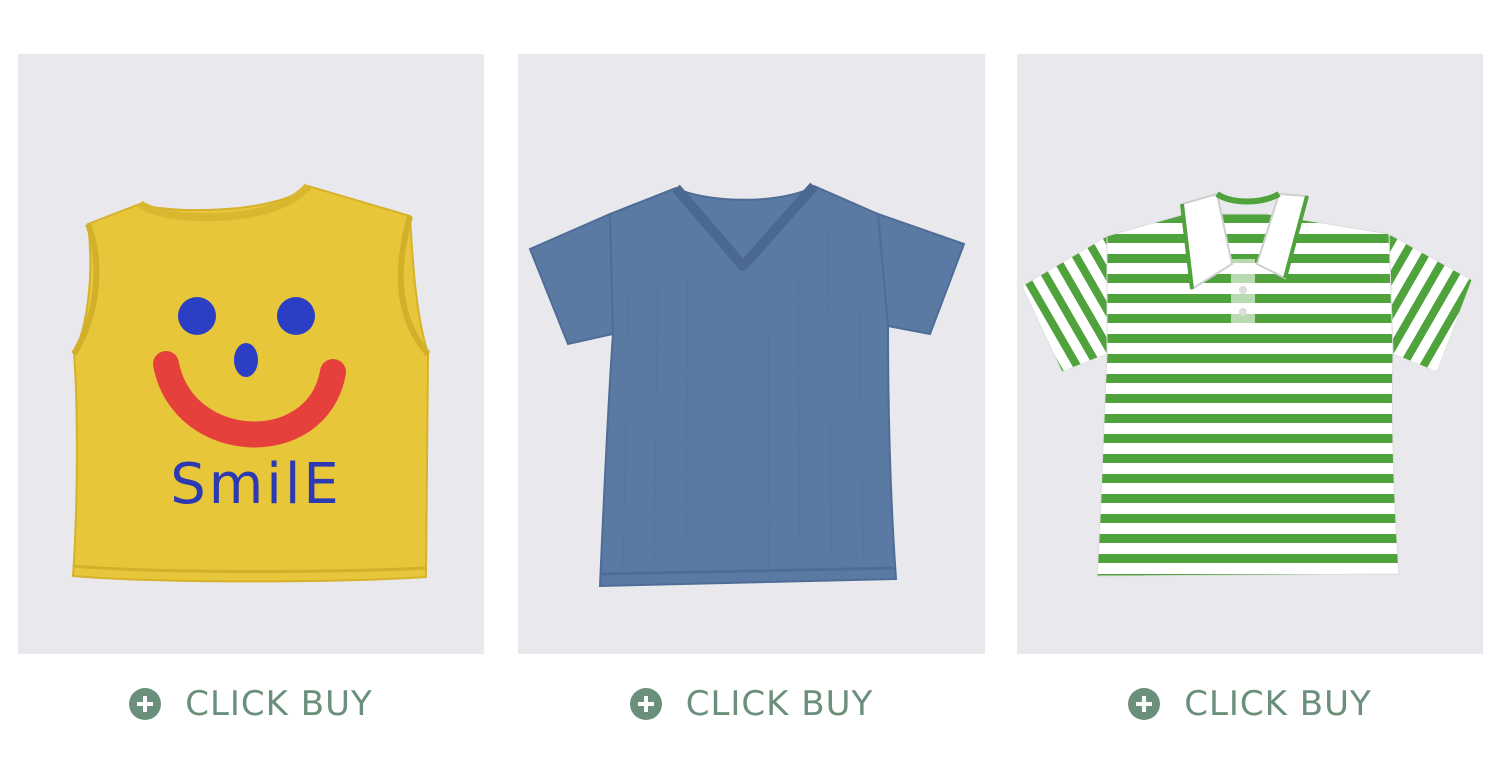 This screenshot has width=1500, height=771. Describe the element at coordinates (256, 484) in the screenshot. I see `shirt-print-text: SmilE` at that location.